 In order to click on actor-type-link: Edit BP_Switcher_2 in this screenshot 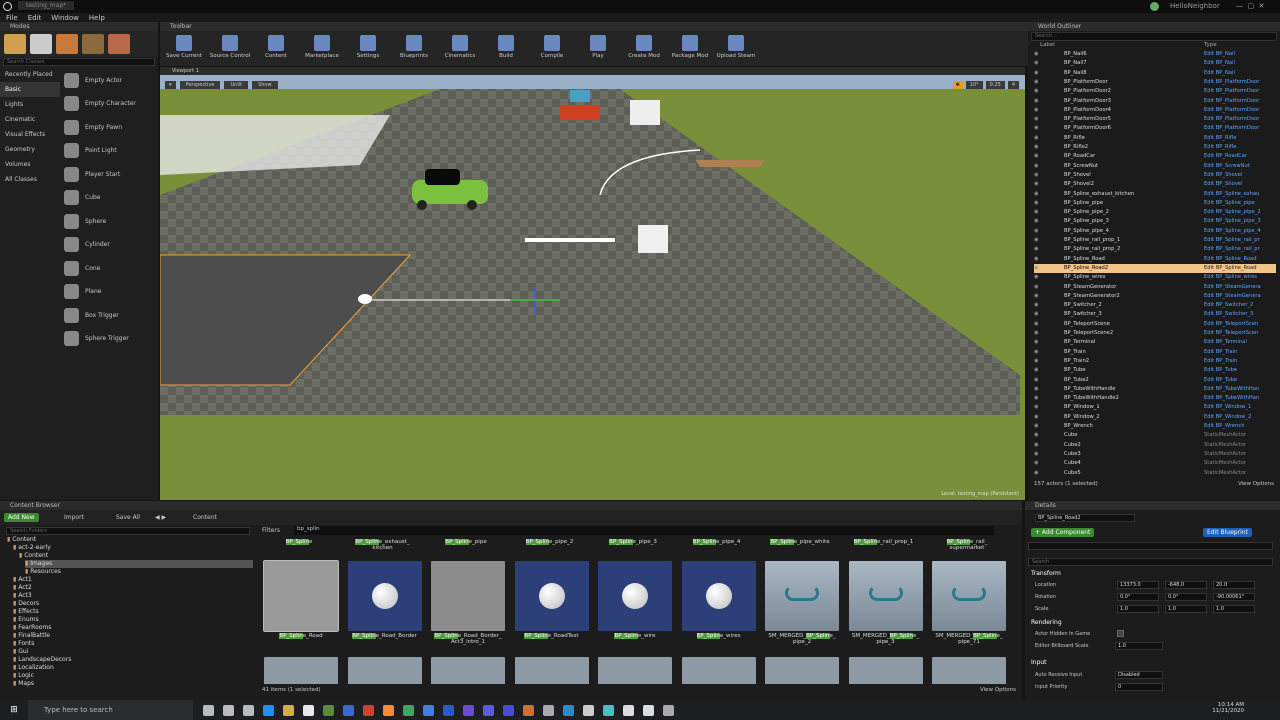, I will do `click(1228, 305)`.